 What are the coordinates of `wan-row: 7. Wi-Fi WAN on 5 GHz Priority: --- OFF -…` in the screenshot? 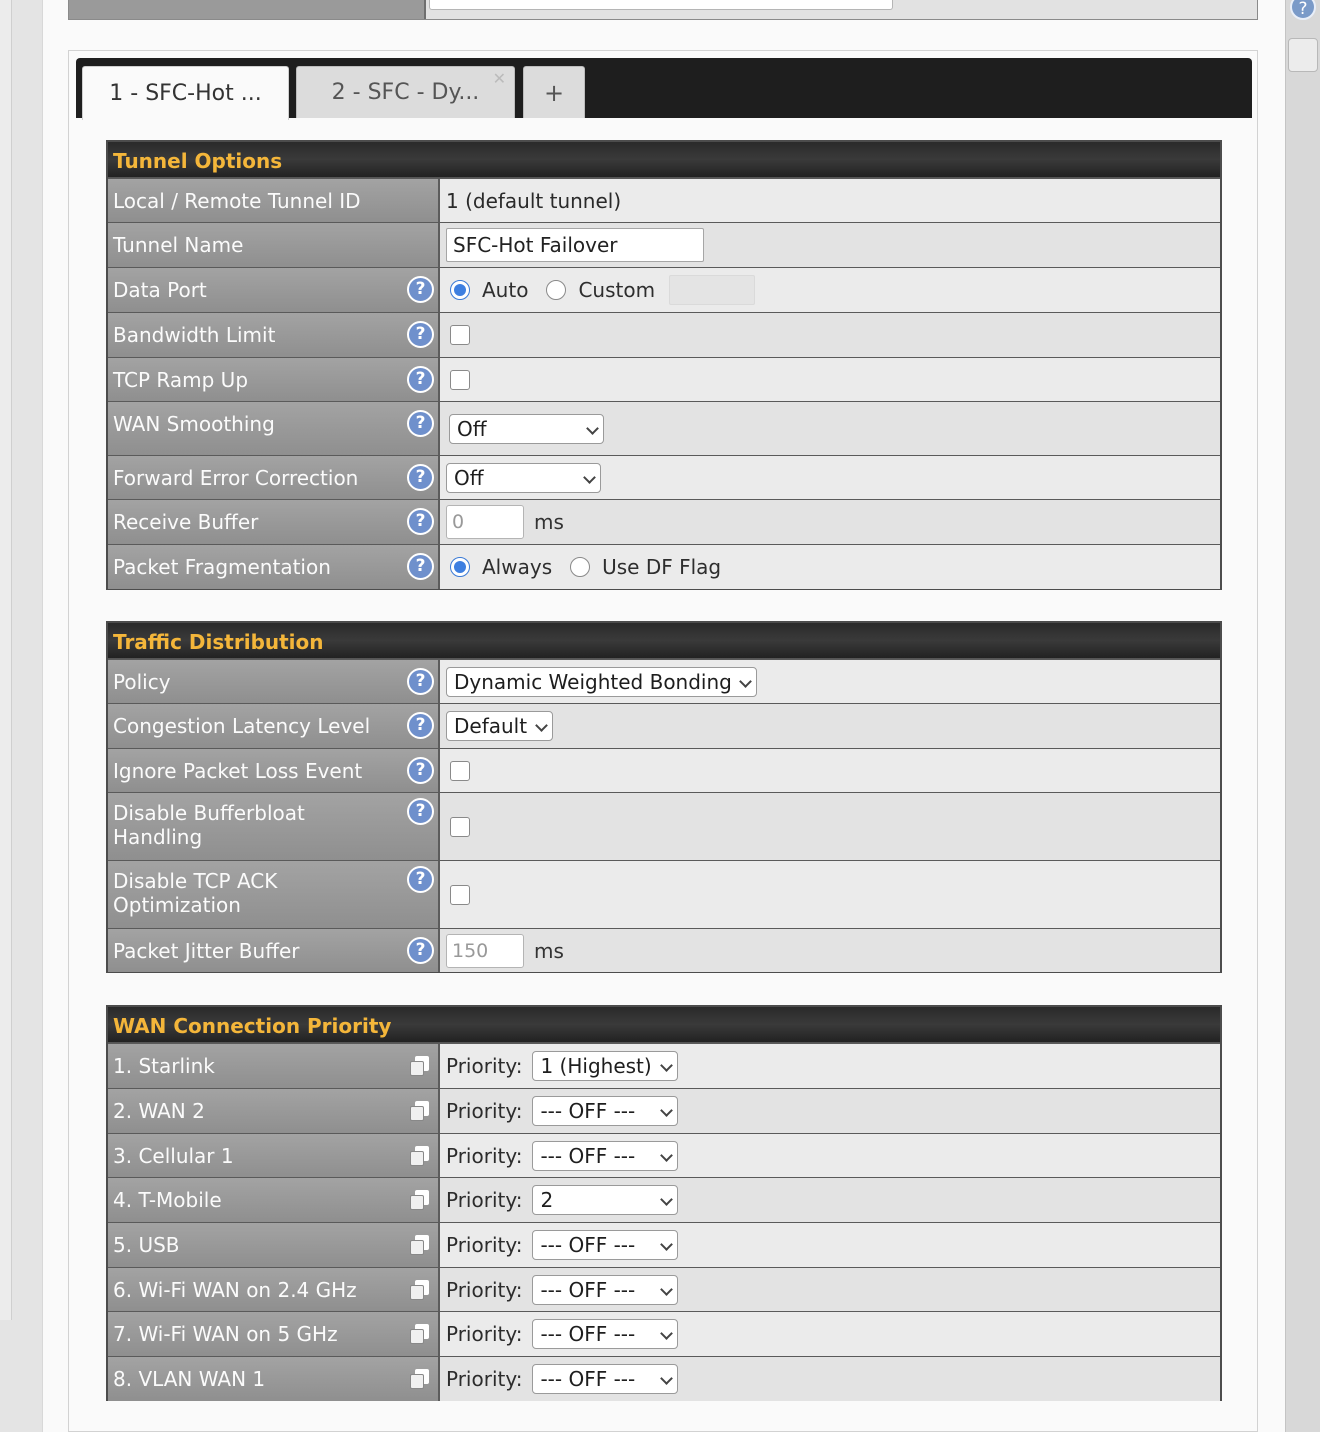 It's located at (664, 1333).